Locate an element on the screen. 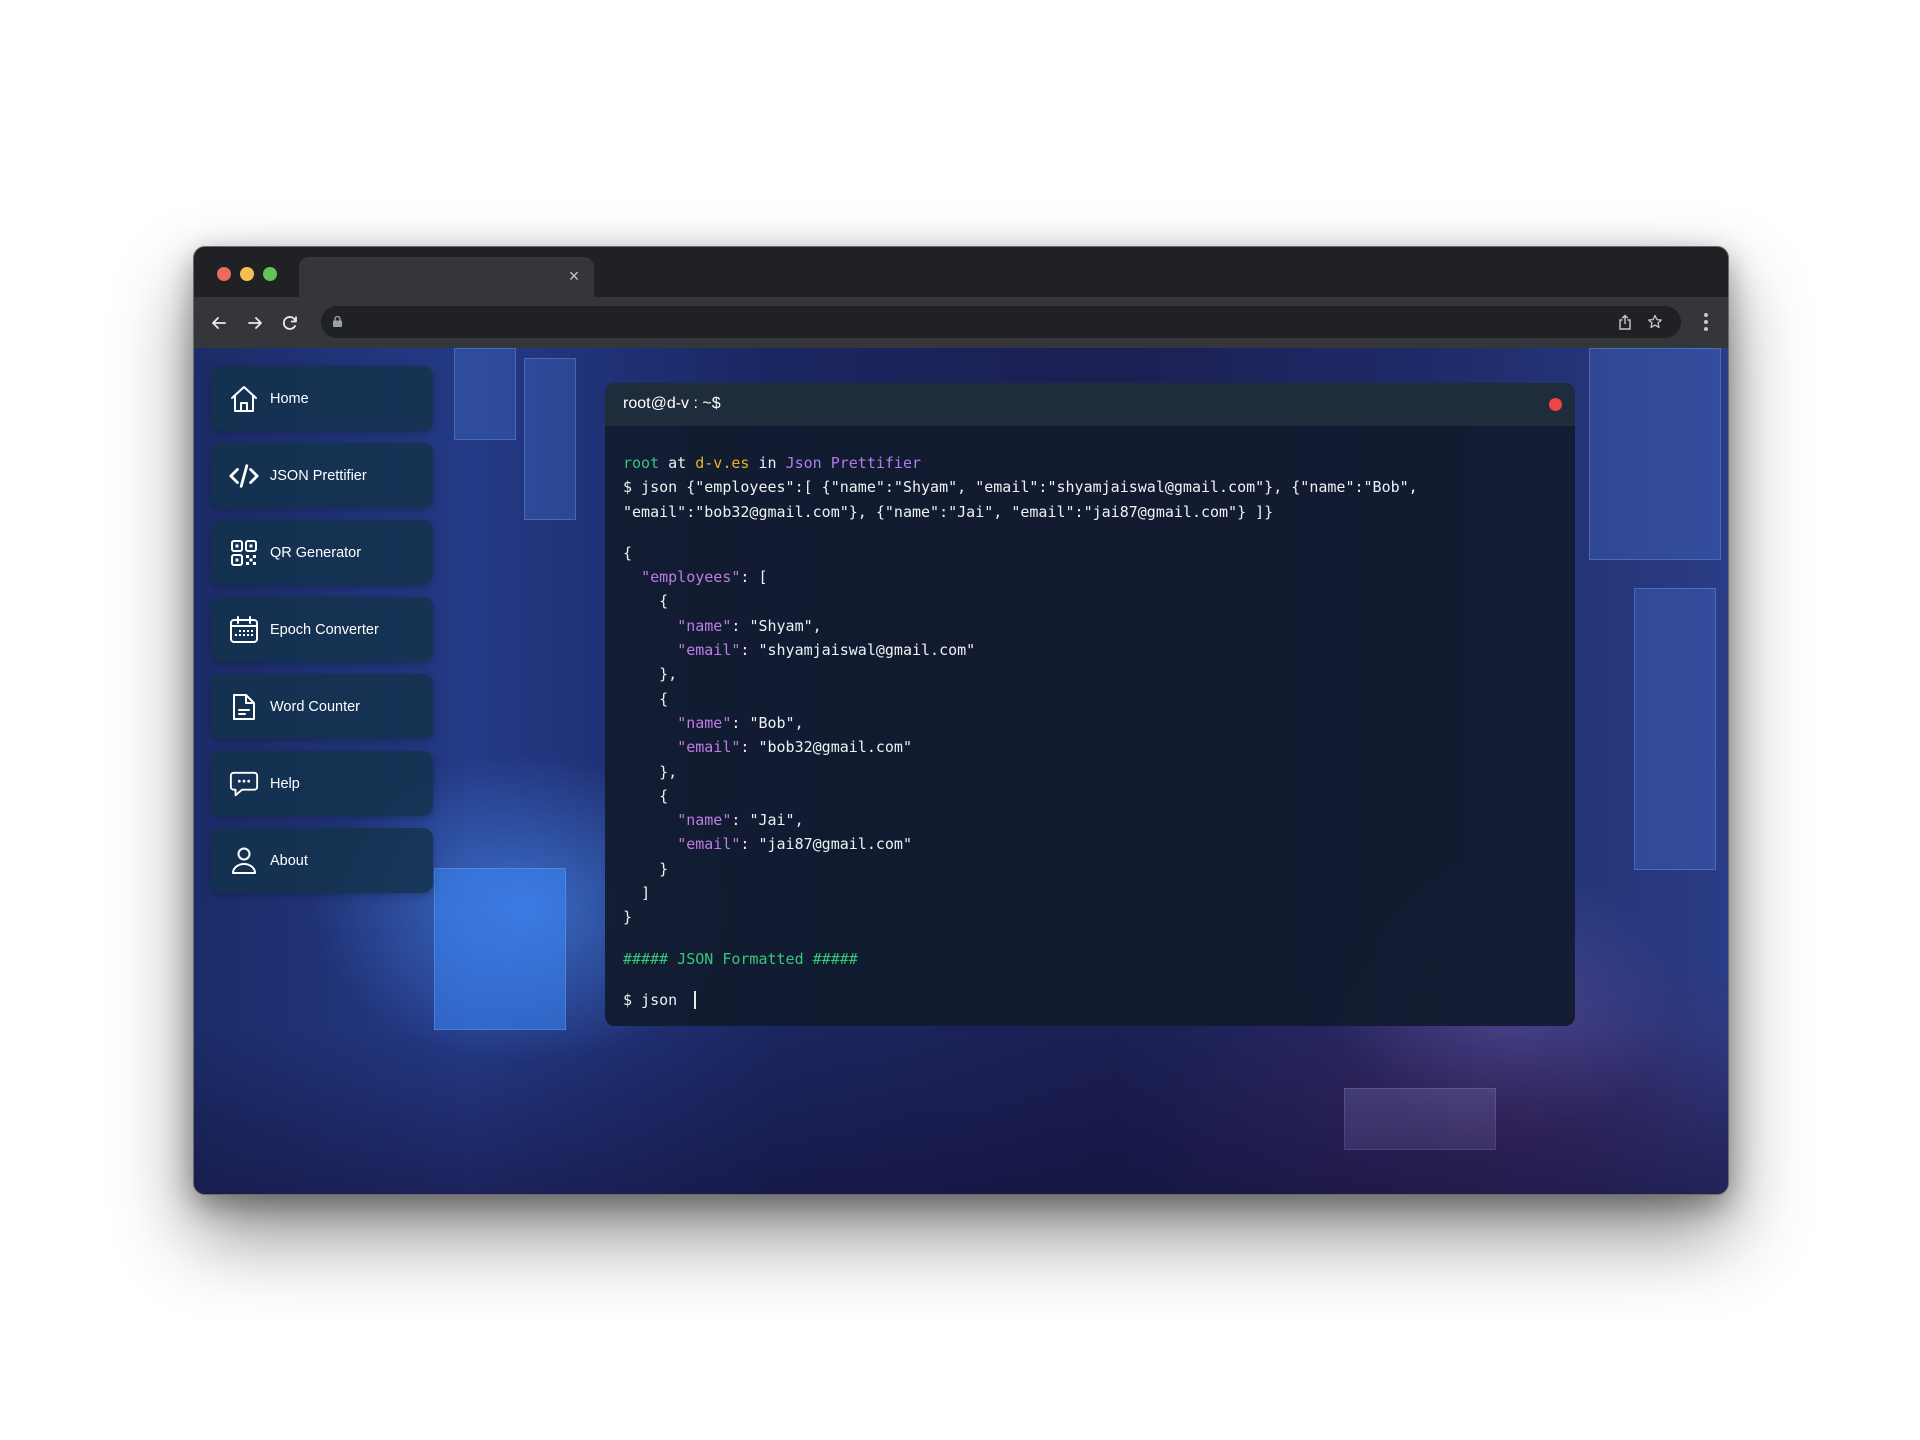  tab-close-icon: × is located at coordinates (574, 276).